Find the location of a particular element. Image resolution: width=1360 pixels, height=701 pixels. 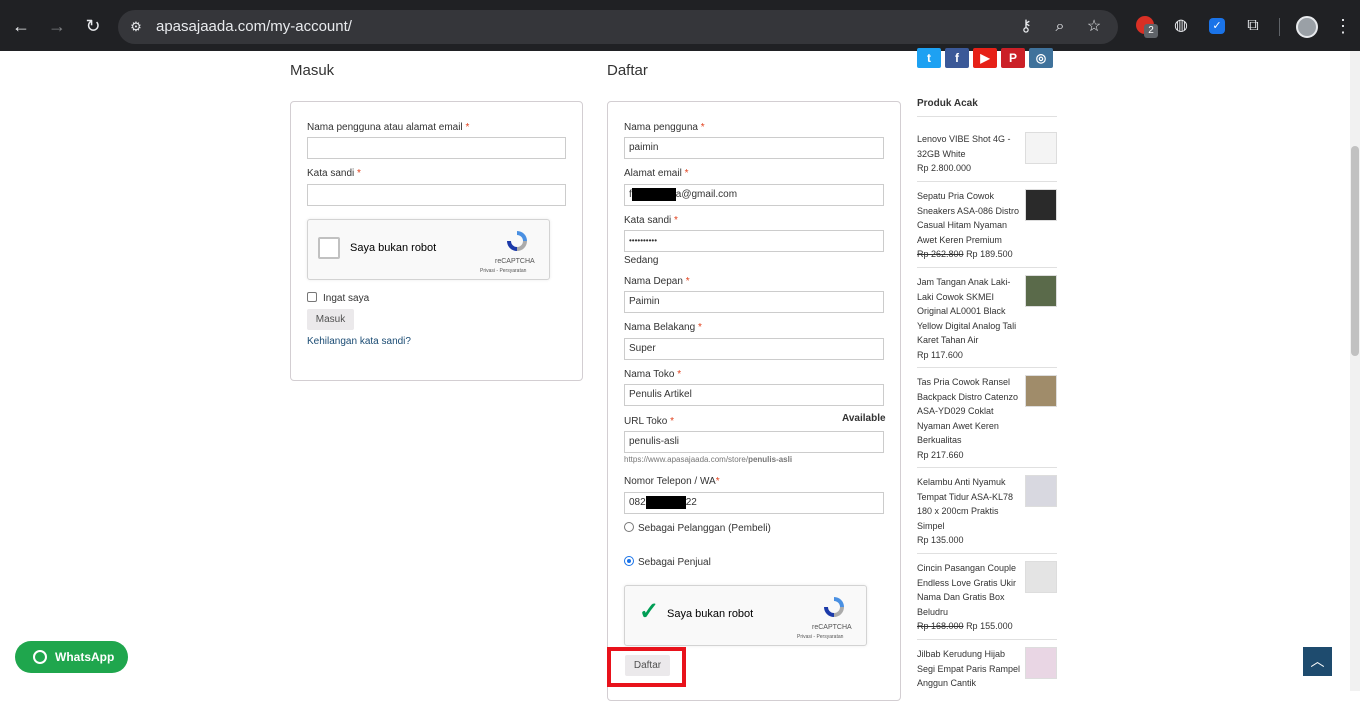

register-button: Daftar is located at coordinates (647, 665).